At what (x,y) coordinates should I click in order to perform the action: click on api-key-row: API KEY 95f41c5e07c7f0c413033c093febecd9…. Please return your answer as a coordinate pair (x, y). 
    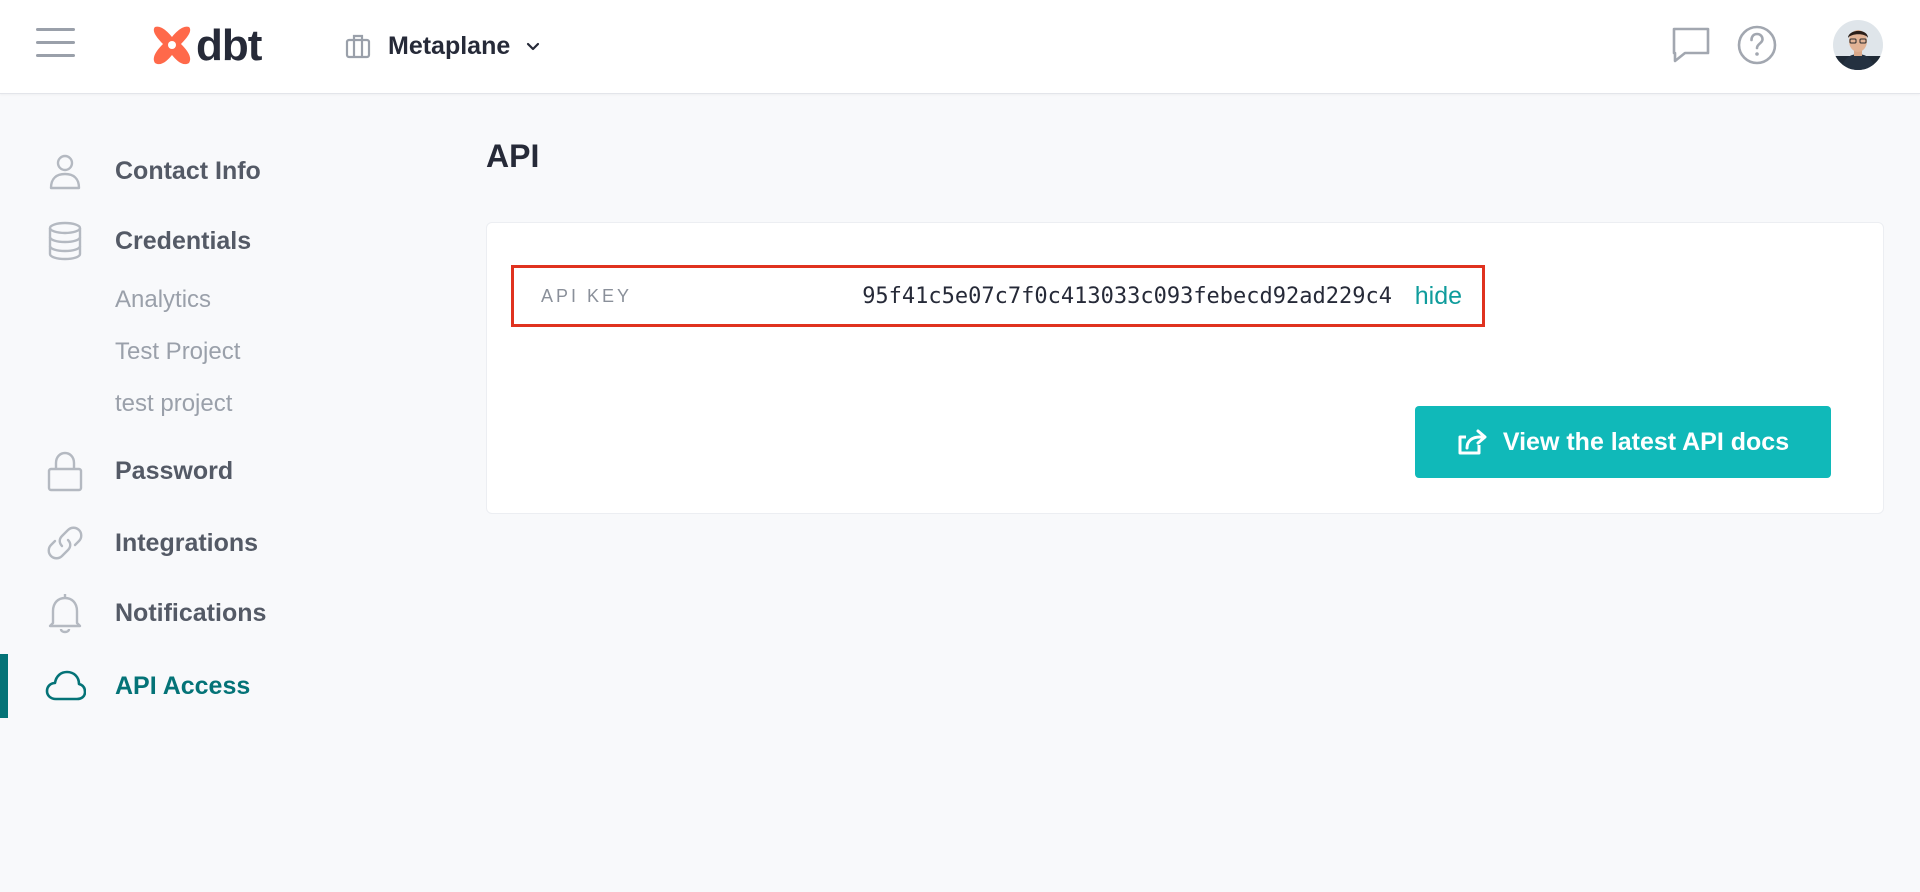
    Looking at the image, I should click on (998, 296).